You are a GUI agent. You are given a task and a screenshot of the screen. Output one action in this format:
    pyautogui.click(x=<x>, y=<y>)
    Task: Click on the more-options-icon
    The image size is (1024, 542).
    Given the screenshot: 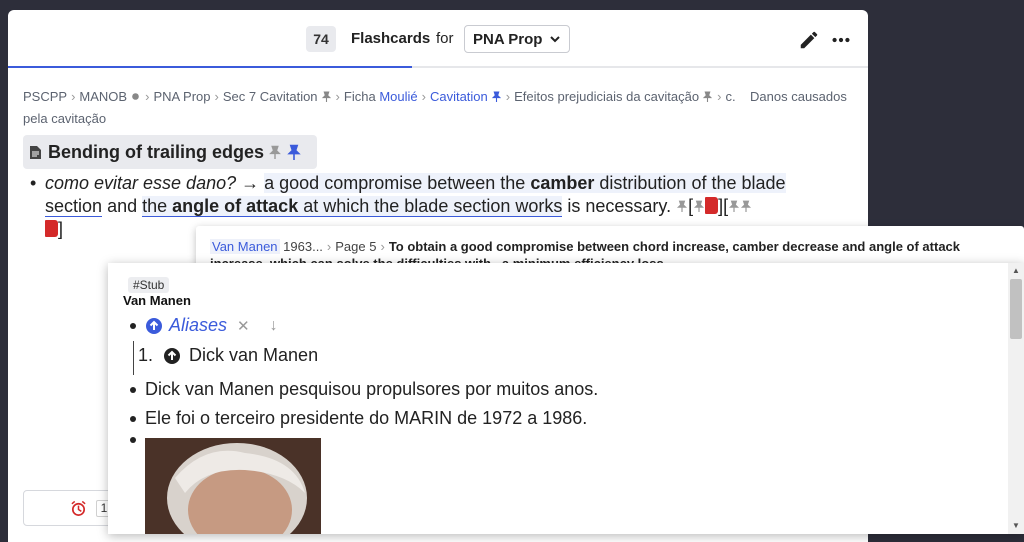 What is the action you would take?
    pyautogui.click(x=841, y=40)
    